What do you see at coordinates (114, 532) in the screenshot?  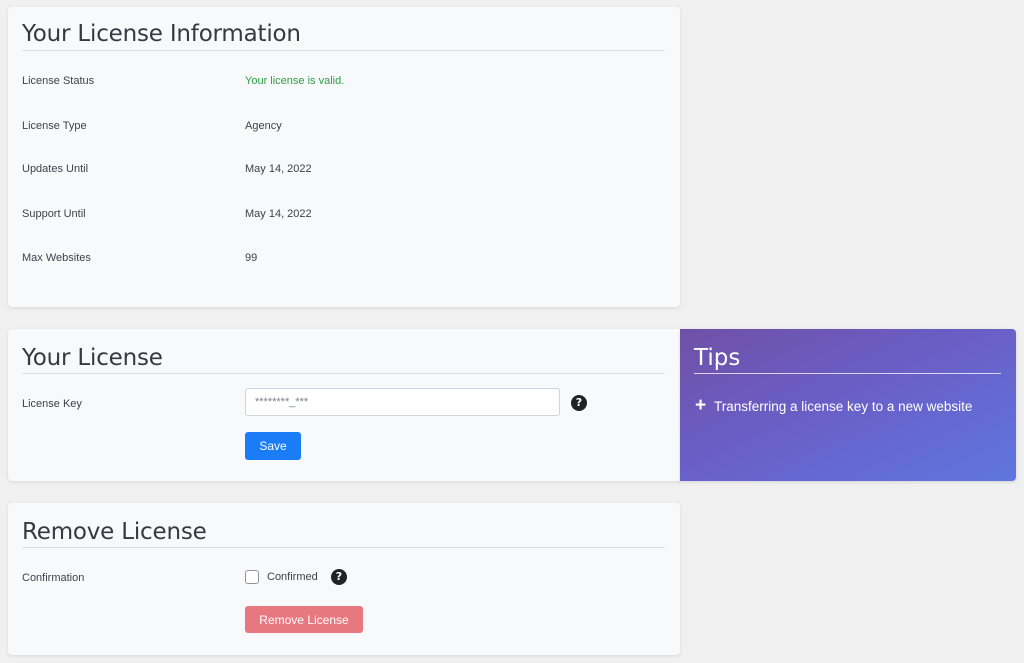 I see `remove-license-title: Remove License` at bounding box center [114, 532].